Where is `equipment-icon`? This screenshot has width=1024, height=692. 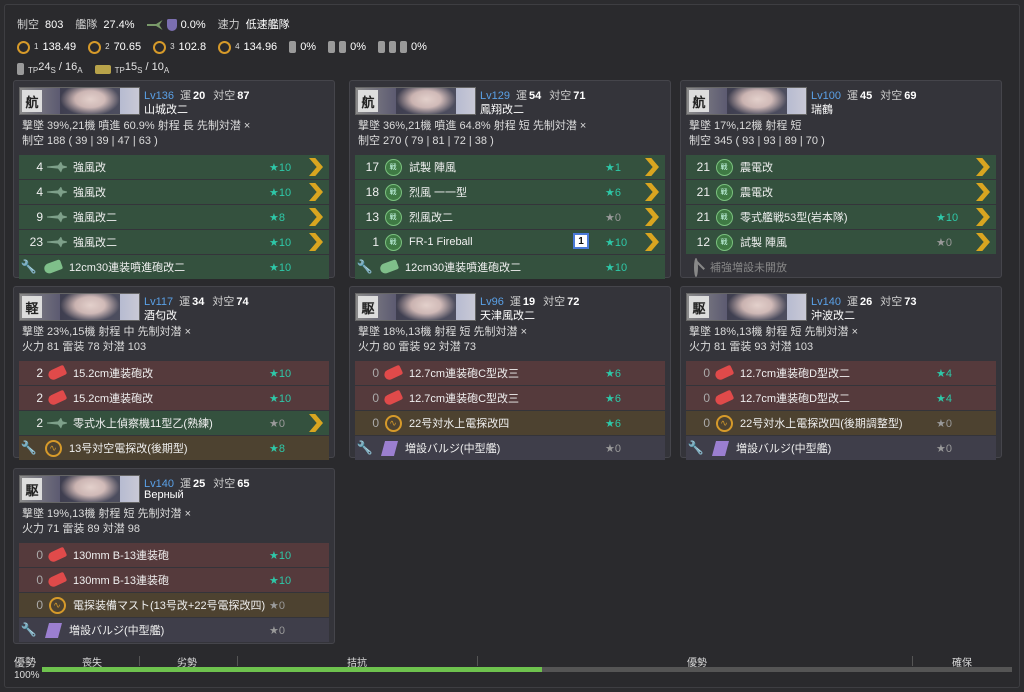
equipment-icon is located at coordinates (57, 192).